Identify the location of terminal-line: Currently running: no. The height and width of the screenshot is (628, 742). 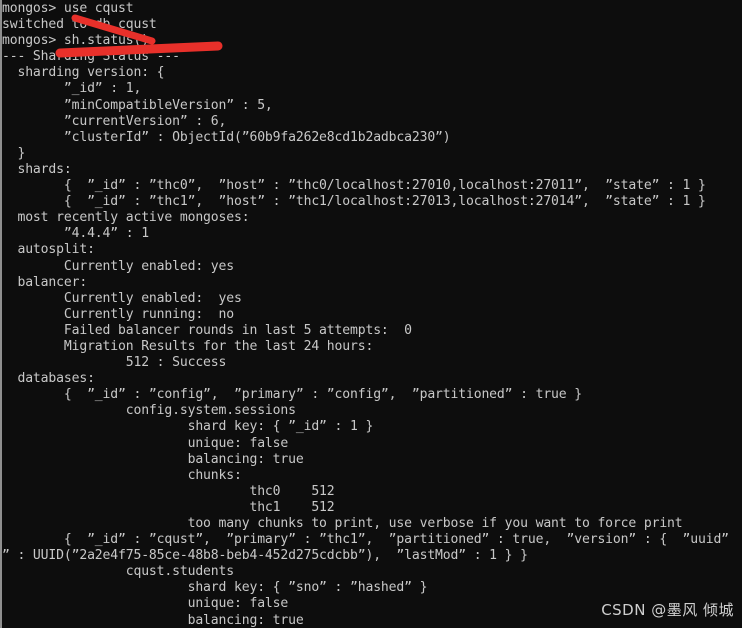
(118, 314).